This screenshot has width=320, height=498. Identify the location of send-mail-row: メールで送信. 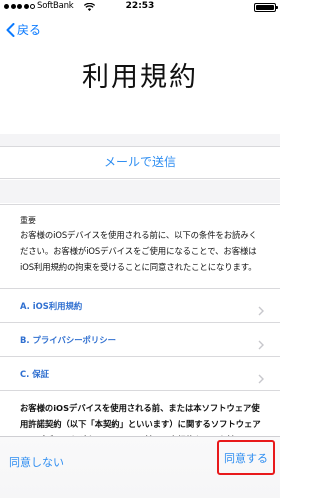
(140, 162).